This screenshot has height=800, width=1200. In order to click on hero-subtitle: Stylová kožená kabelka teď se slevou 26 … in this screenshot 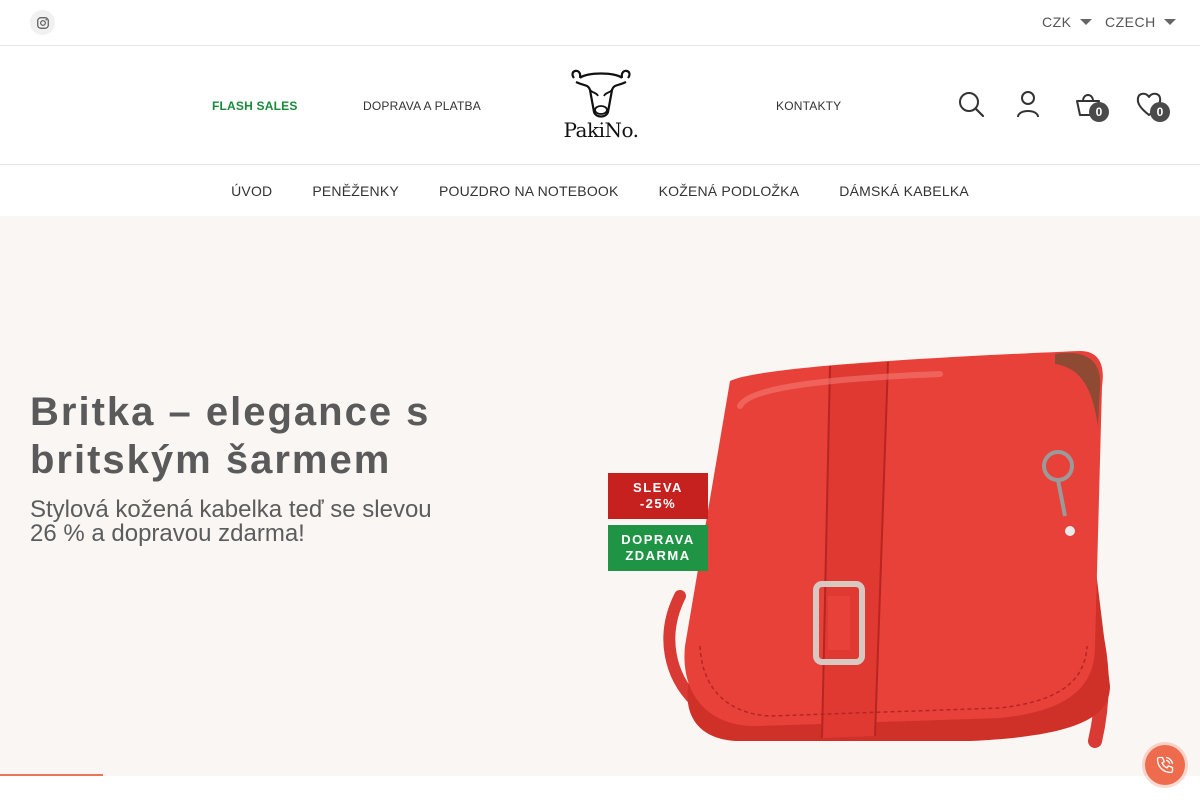, I will do `click(231, 521)`.